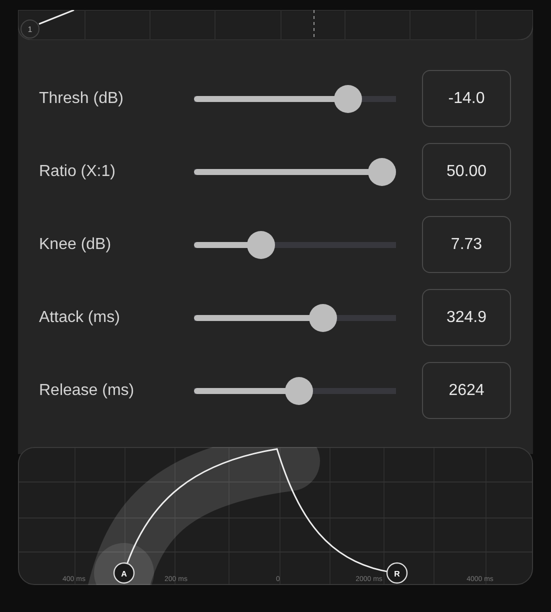 The height and width of the screenshot is (612, 551). Describe the element at coordinates (466, 98) in the screenshot. I see `value-field: -14.0` at that location.